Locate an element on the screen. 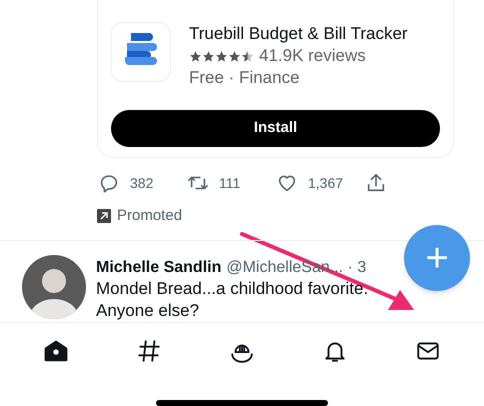 The height and width of the screenshot is (406, 484). author-name: Michelle Sandlin is located at coordinates (159, 268).